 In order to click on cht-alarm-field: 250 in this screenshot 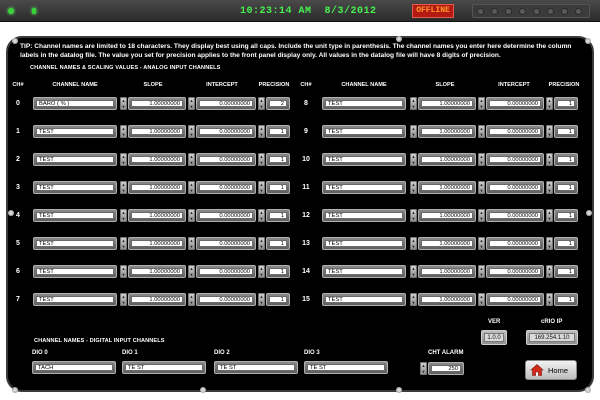, I will do `click(446, 368)`.